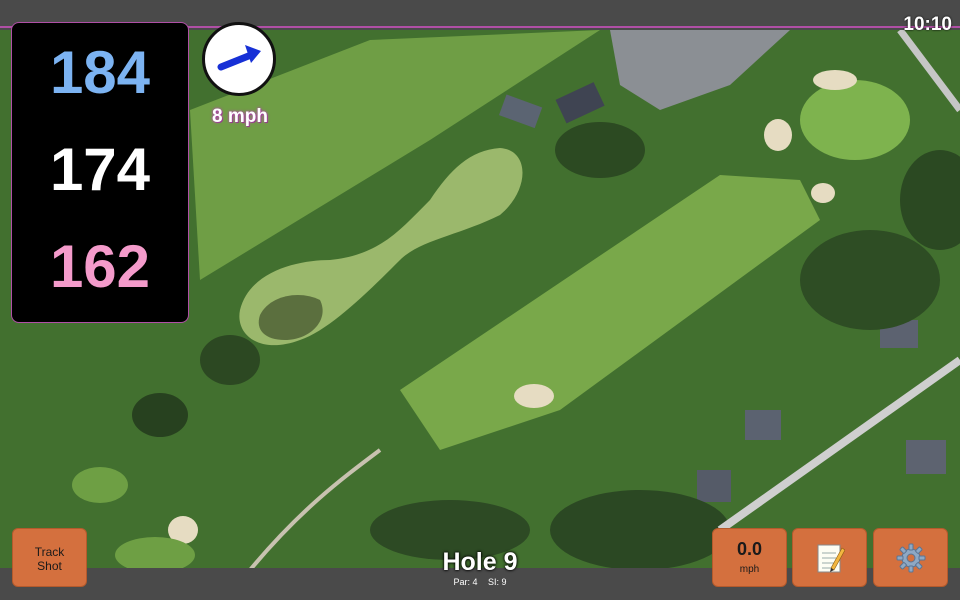  I want to click on speed-button: 0.0 mph, so click(749, 557).